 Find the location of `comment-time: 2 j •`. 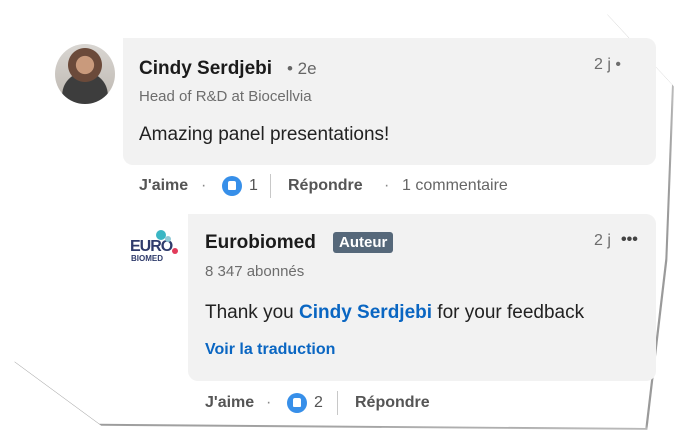

comment-time: 2 j • is located at coordinates (607, 64).